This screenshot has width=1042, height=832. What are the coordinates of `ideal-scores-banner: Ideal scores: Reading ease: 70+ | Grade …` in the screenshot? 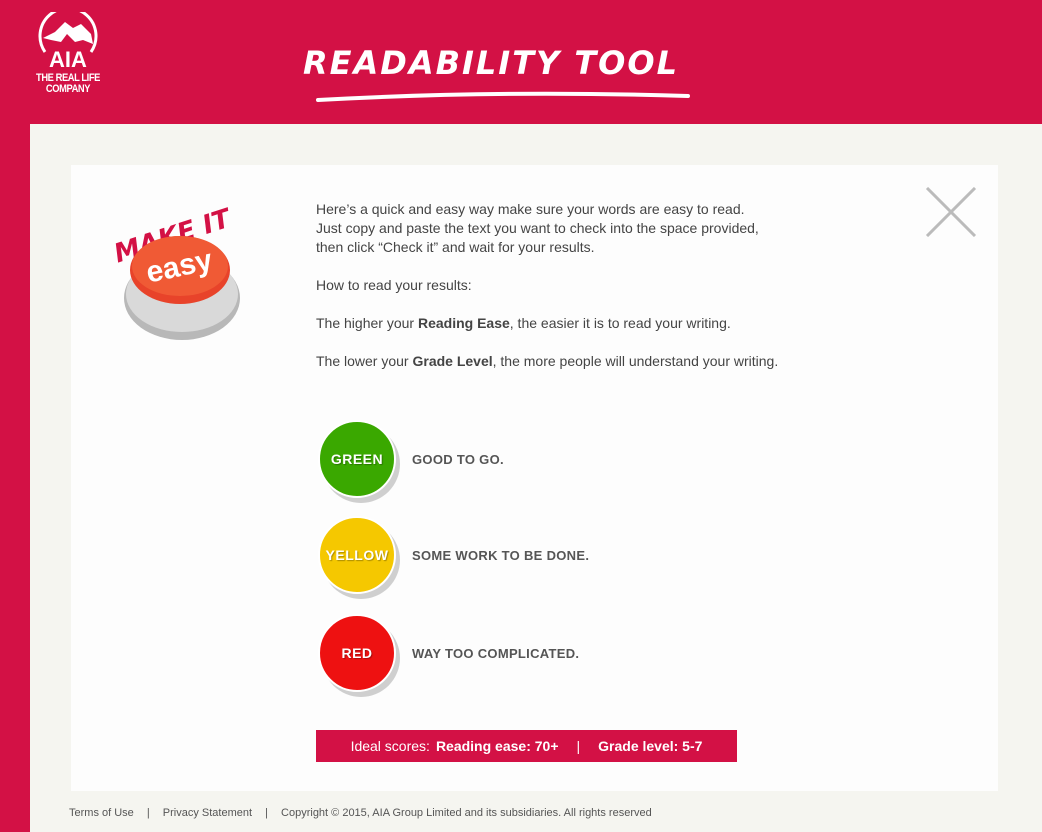 It's located at (526, 746).